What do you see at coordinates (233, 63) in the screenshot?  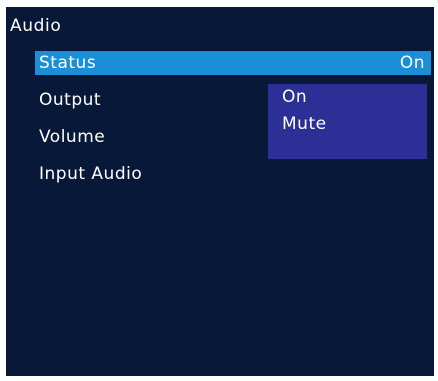 I see `menu-item-status: Status On` at bounding box center [233, 63].